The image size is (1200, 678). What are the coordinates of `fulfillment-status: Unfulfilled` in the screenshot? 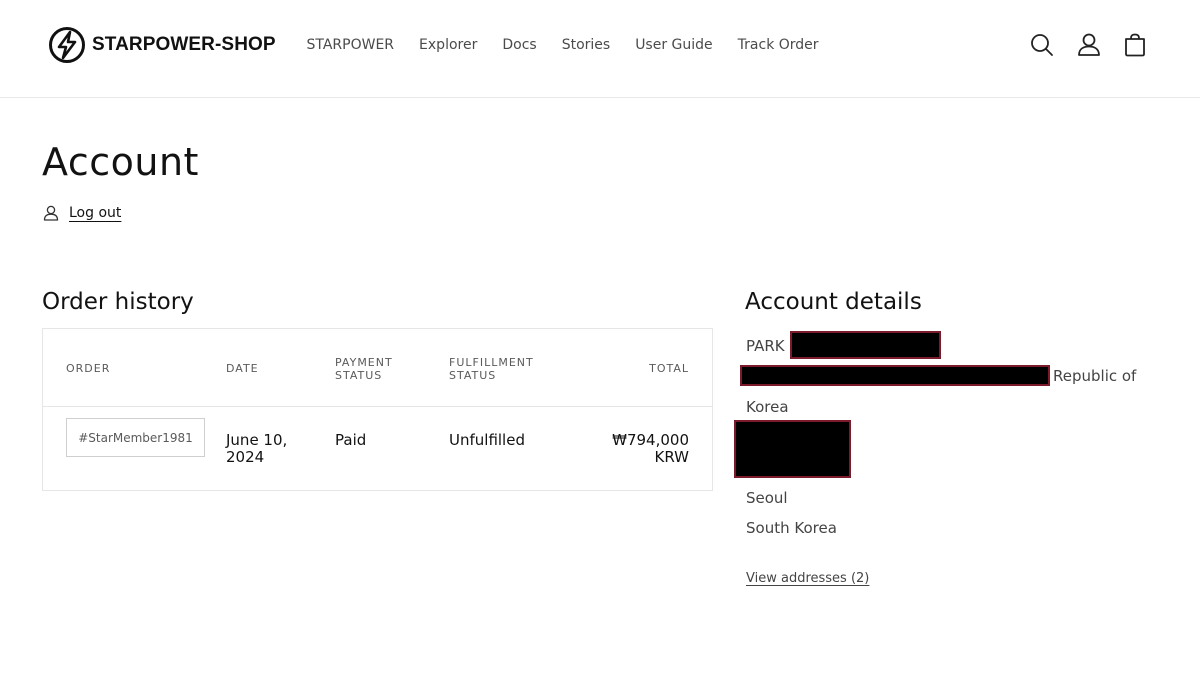 It's located at (487, 440).